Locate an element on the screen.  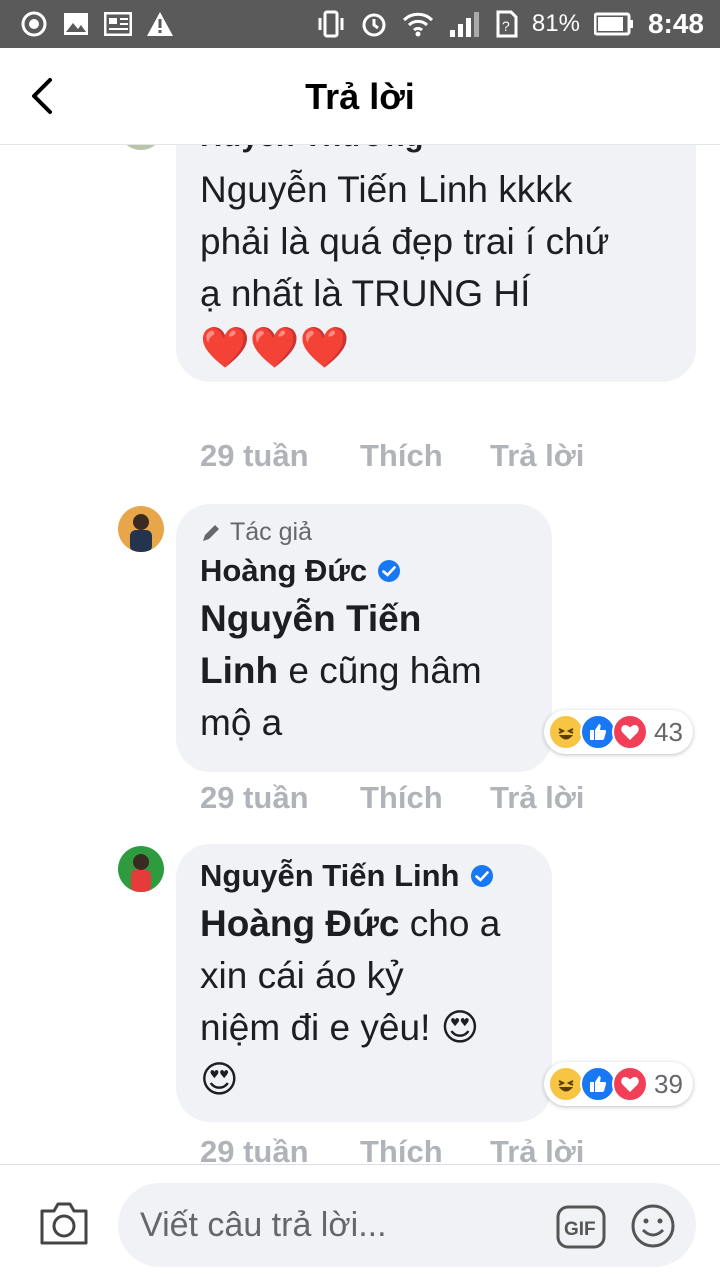
header: Trả lời is located at coordinates (360, 96).